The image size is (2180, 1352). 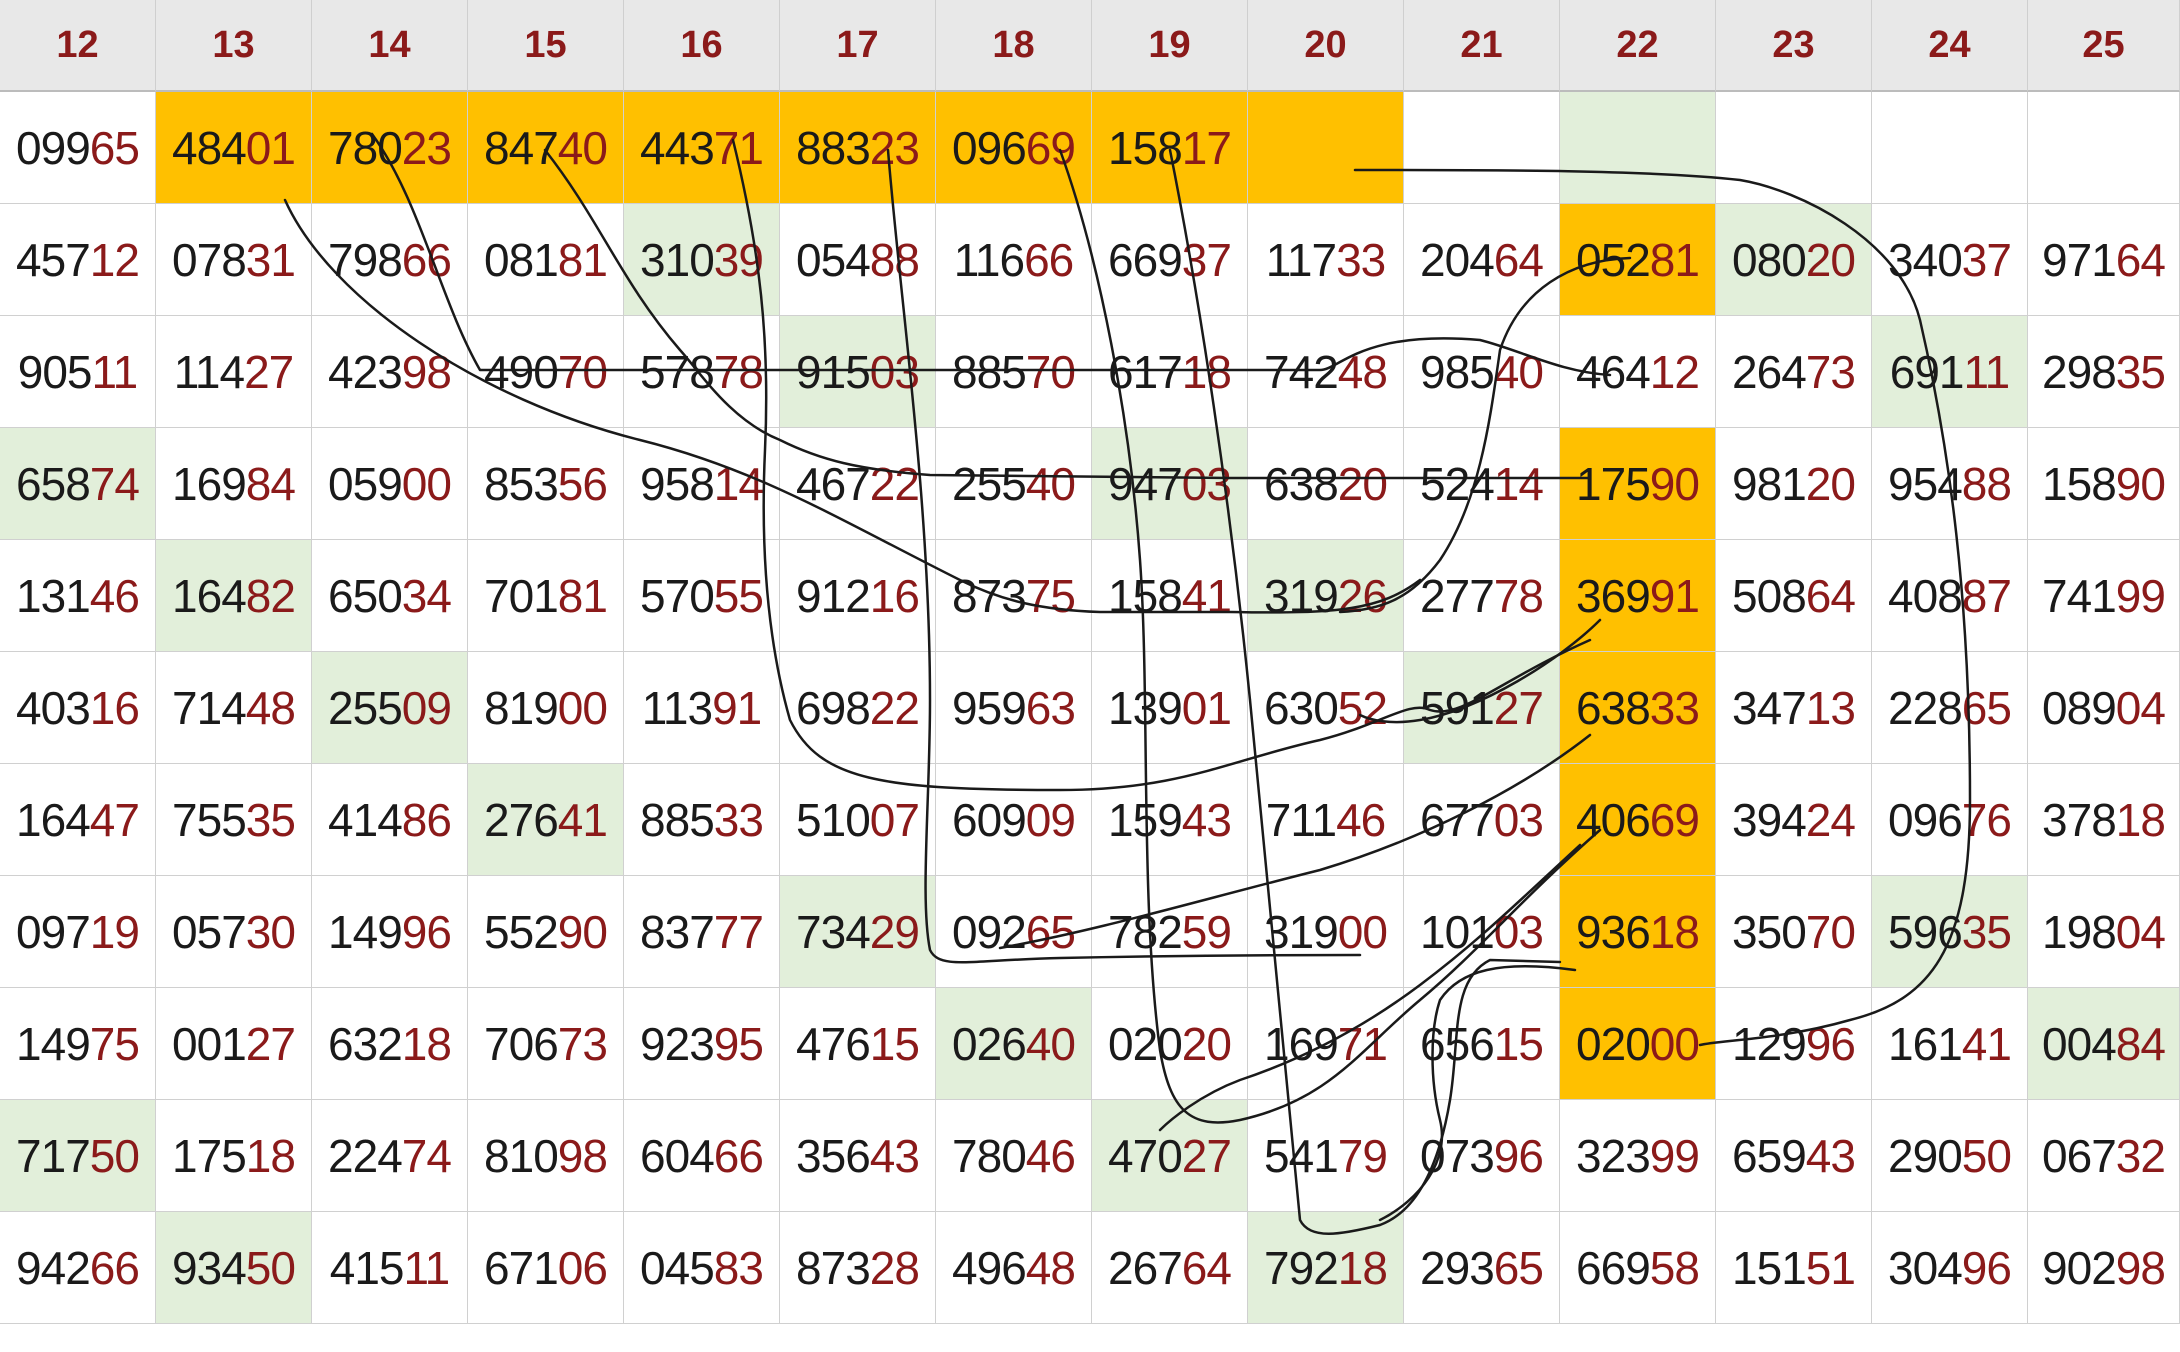 I want to click on cell-digits-leading: 096, so click(x=1925, y=819).